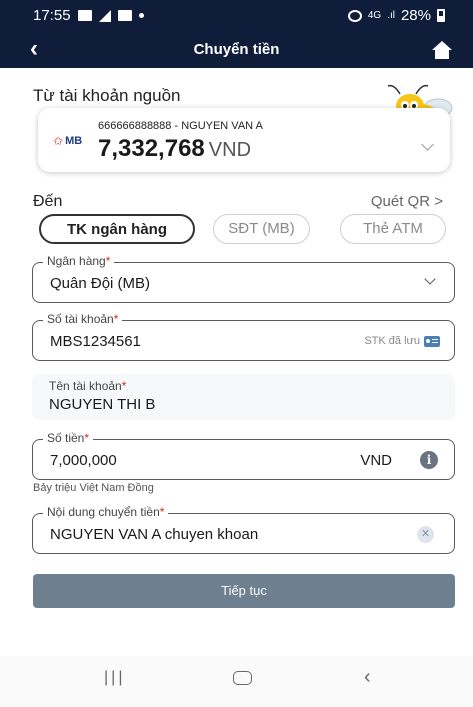 This screenshot has width=473, height=707. What do you see at coordinates (442, 50) in the screenshot?
I see `home-icon` at bounding box center [442, 50].